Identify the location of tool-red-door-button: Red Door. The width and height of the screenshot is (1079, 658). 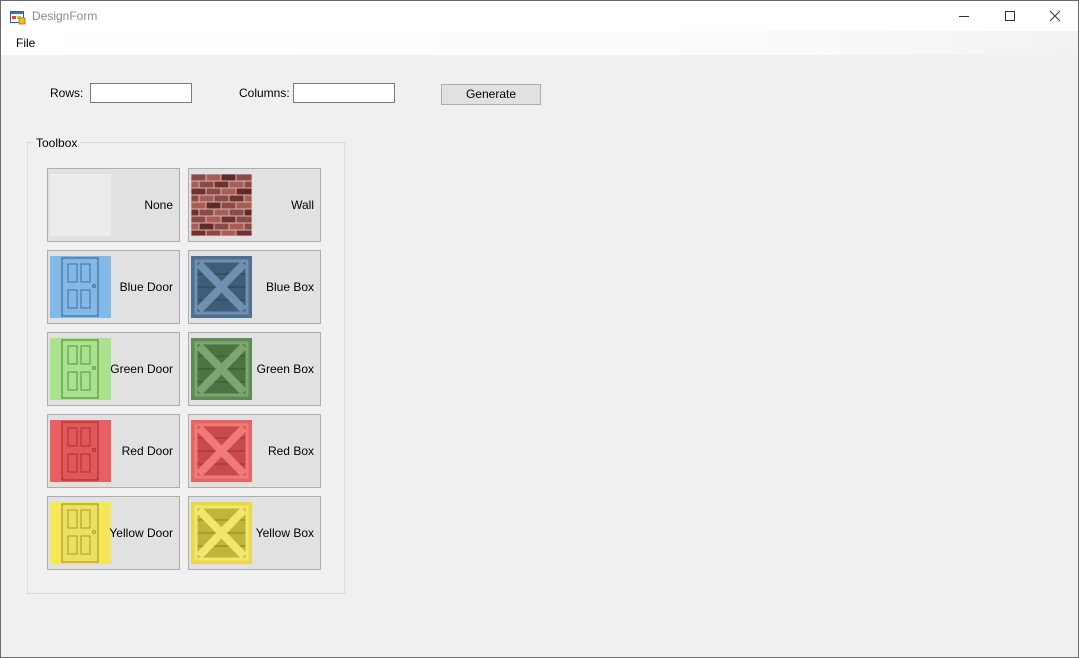
(113, 451).